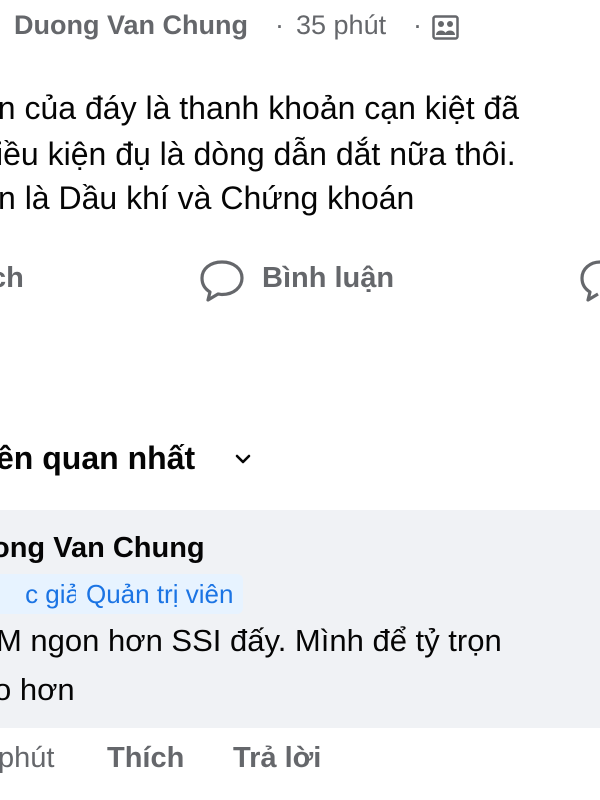  What do you see at coordinates (43, 594) in the screenshot?
I see `author-badge: c giả` at bounding box center [43, 594].